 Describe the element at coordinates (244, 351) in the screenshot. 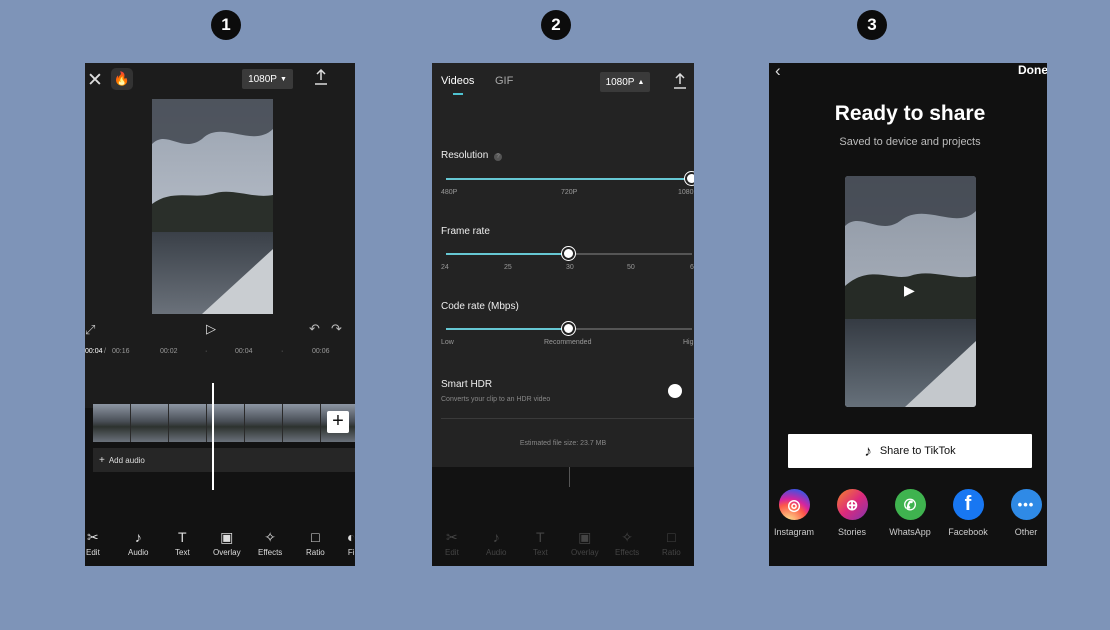

I see `time-mark: 00:04` at that location.